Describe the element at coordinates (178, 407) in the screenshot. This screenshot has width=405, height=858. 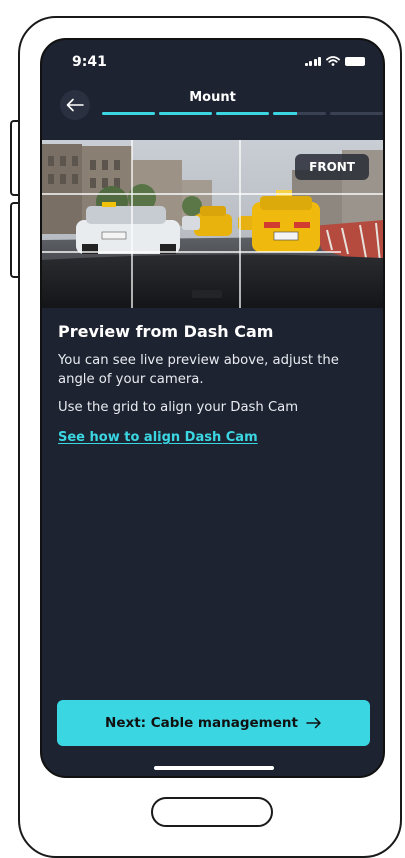
I see `instruction-text: Use the grid to align your Dash Cam` at that location.